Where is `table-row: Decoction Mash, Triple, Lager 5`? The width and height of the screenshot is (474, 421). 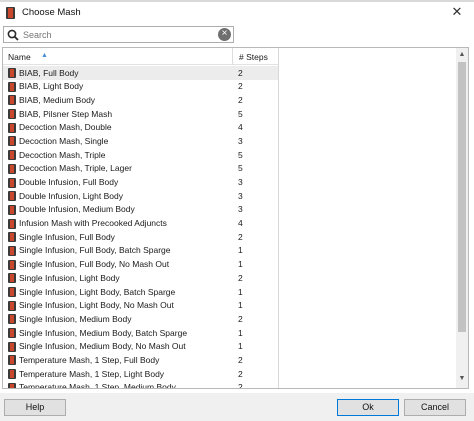 table-row: Decoction Mash, Triple, Lager 5 is located at coordinates (140, 169).